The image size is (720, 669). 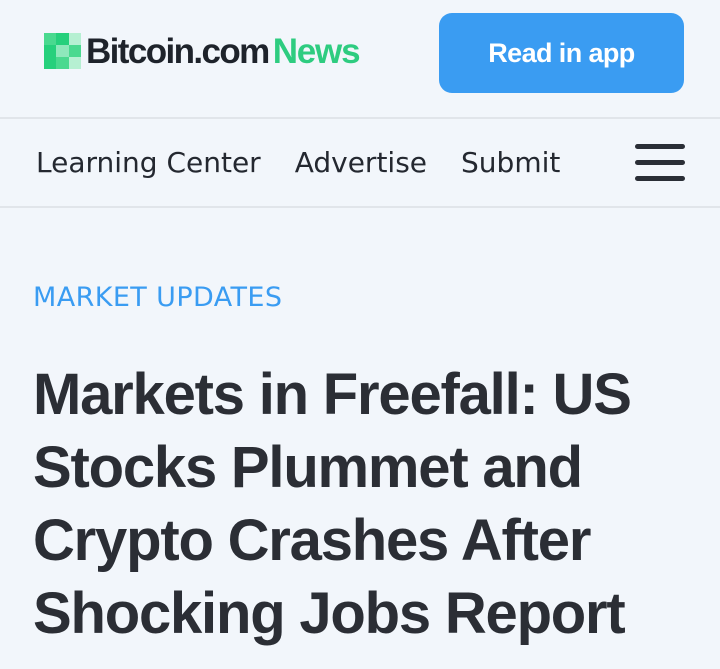 I want to click on logo-product-text: News, so click(x=316, y=51).